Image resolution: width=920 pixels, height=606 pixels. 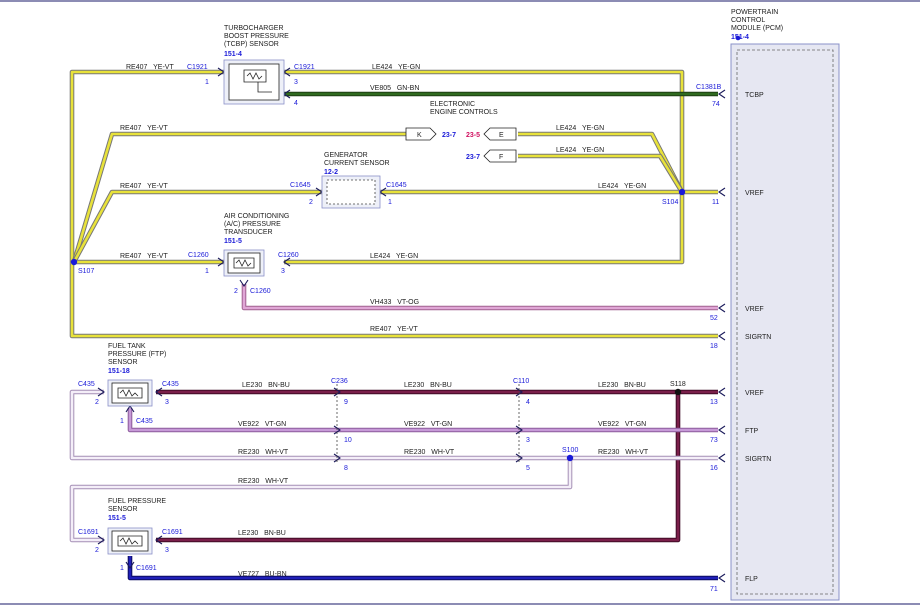 What do you see at coordinates (233, 241) in the screenshot?
I see `ac-ref: 151-5` at bounding box center [233, 241].